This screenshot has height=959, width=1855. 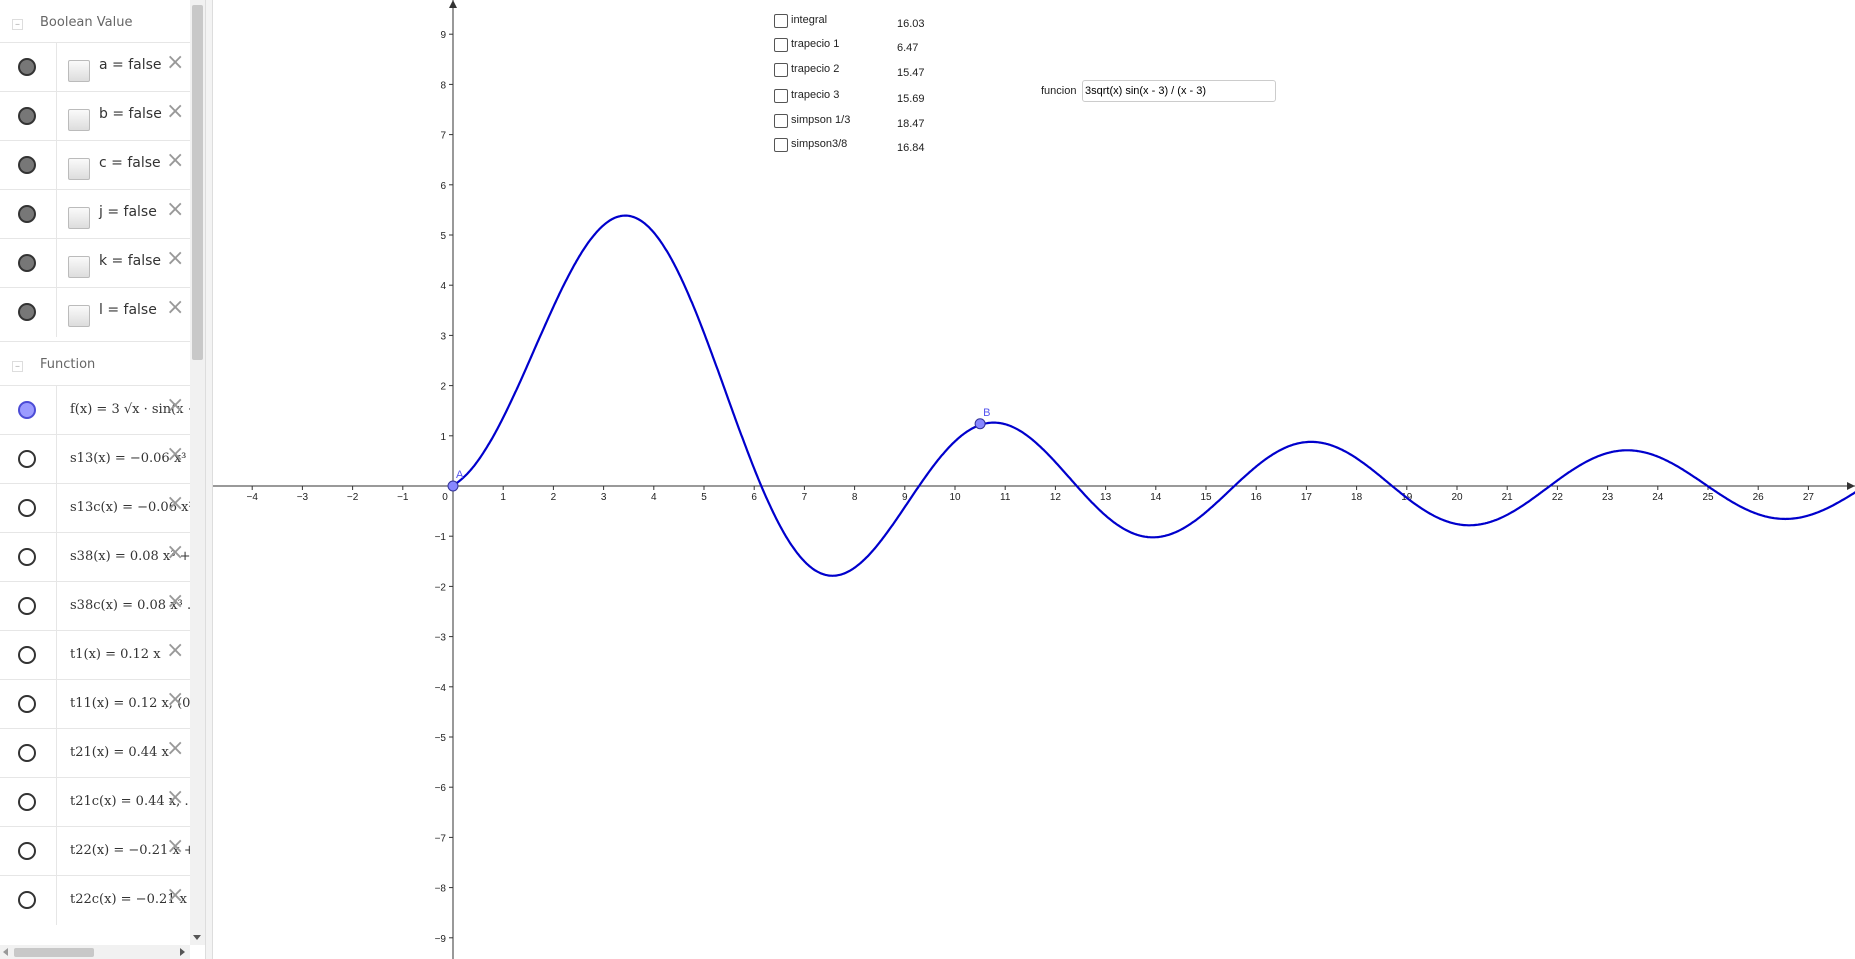 I want to click on boolean-row: l = false ×, so click(x=95, y=312).